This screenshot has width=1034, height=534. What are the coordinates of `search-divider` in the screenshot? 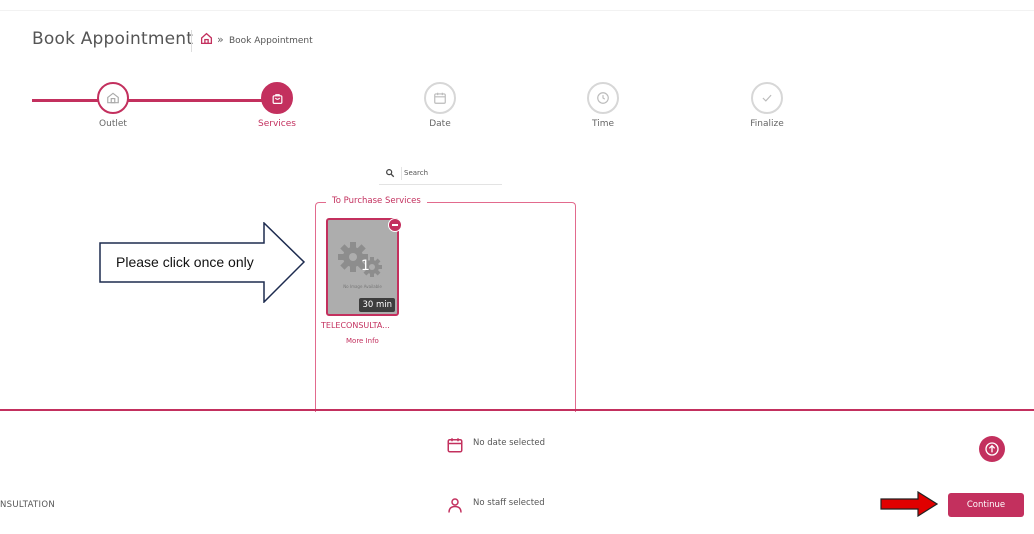 It's located at (401, 173).